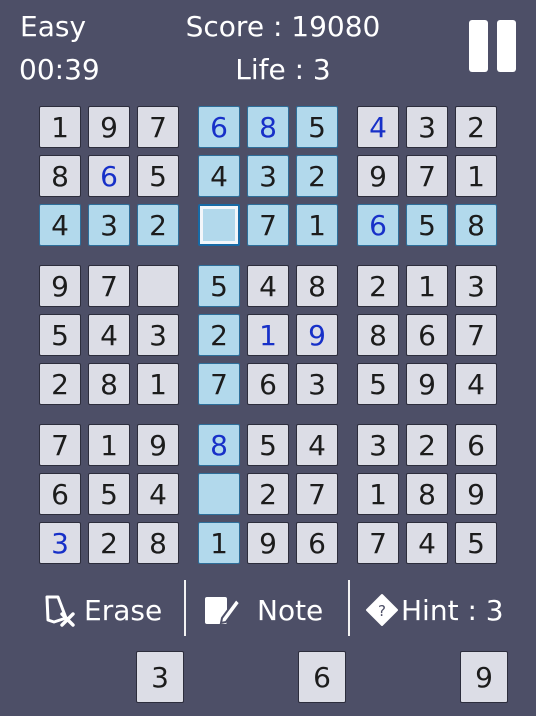  Describe the element at coordinates (290, 610) in the screenshot. I see `note-label: Note` at that location.